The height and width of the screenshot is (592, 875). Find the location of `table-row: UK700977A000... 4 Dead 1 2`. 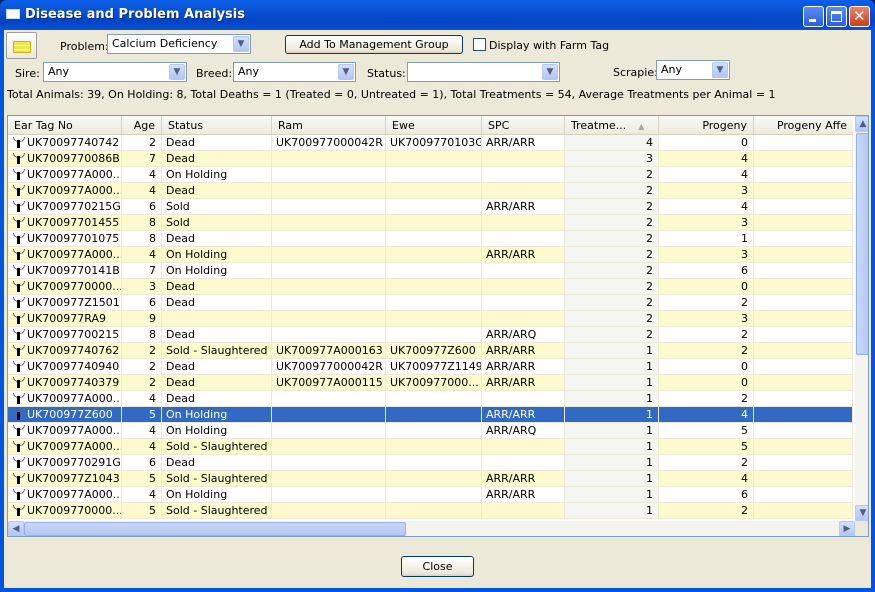

table-row: UK700977A000... 4 Dead 1 2 is located at coordinates (430, 399).